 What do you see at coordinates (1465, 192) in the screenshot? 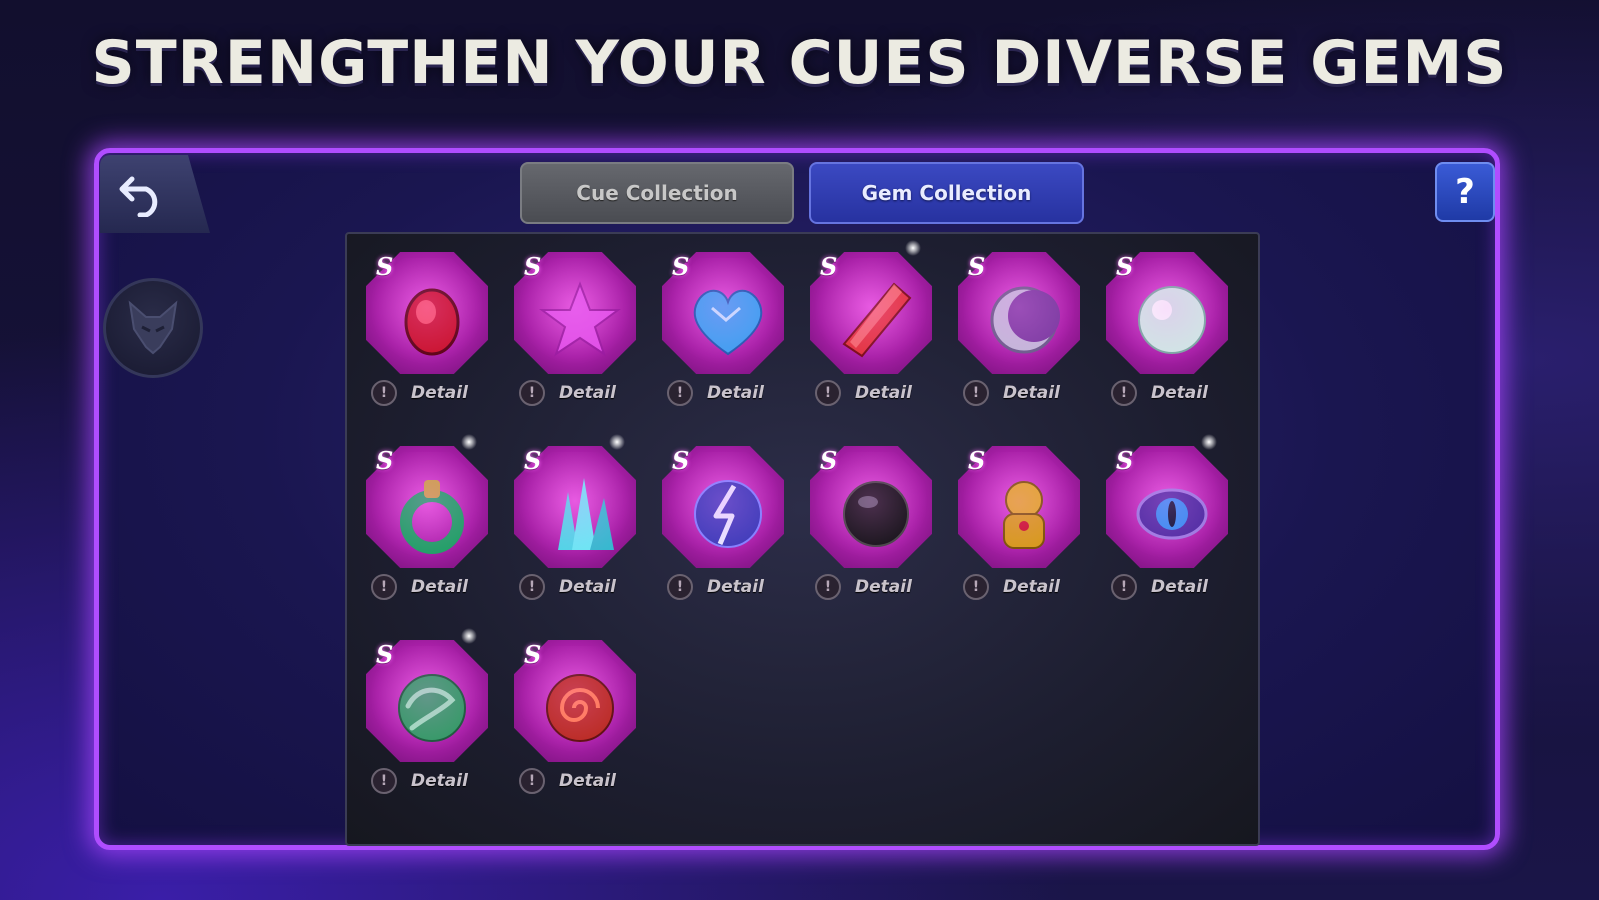
I see `help-button: ?` at bounding box center [1465, 192].